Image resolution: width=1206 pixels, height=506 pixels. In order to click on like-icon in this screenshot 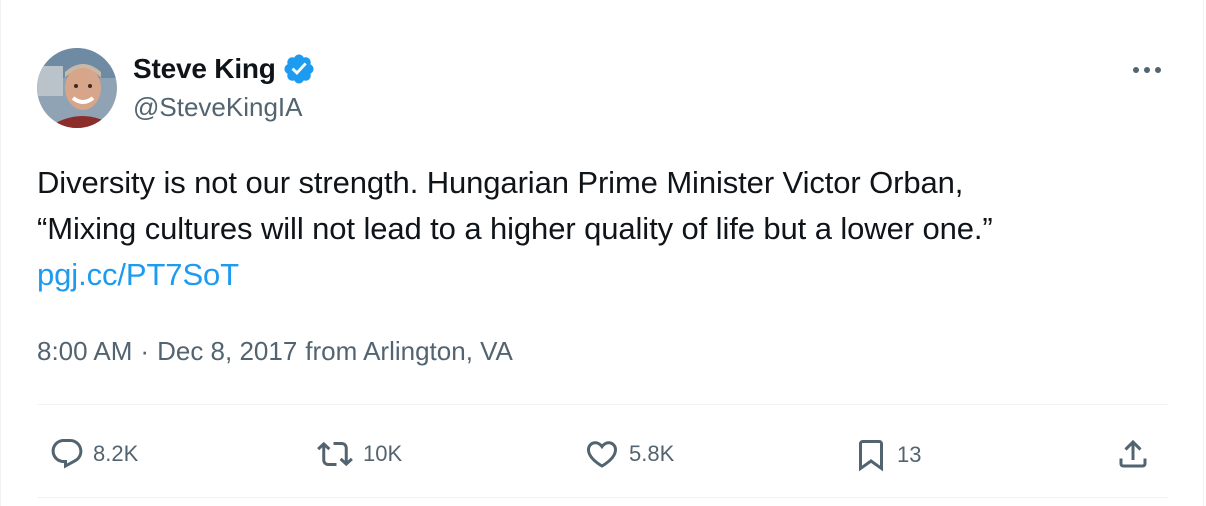, I will do `click(602, 454)`.